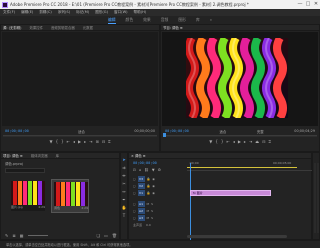 The height and width of the screenshot is (248, 320). What do you see at coordinates (124, 215) in the screenshot?
I see `type-icon: T` at bounding box center [124, 215].